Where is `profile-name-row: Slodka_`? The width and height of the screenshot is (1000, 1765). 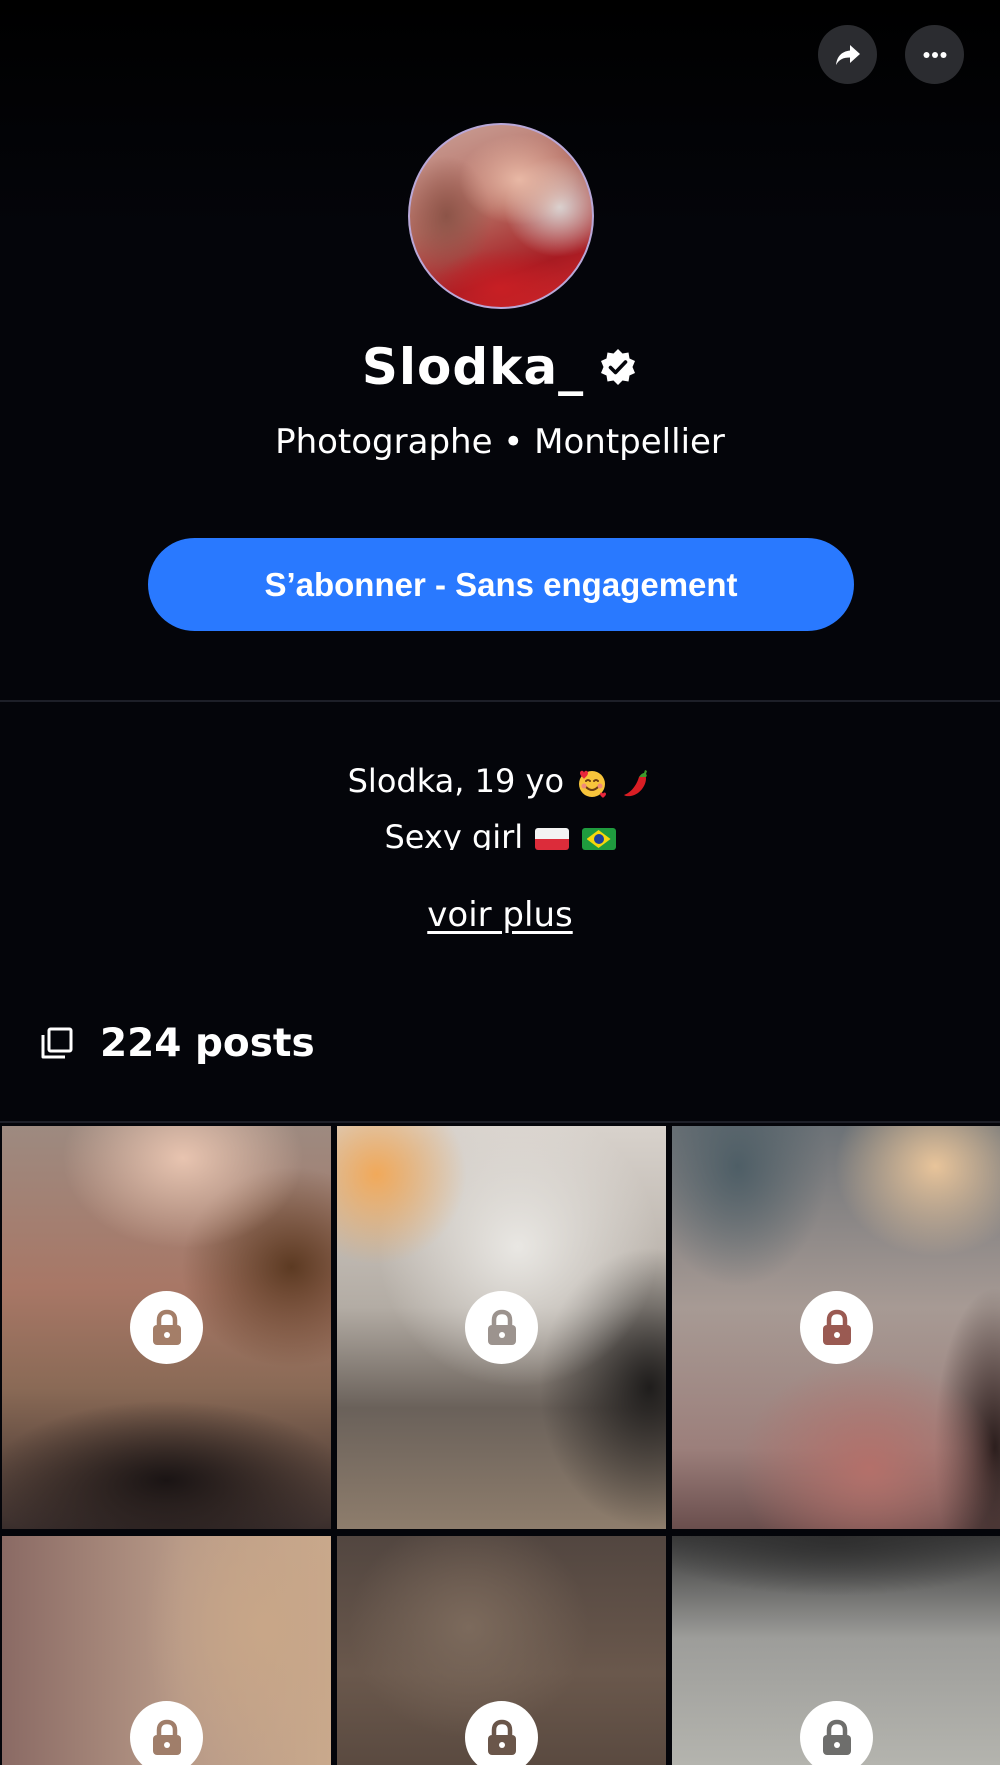 profile-name-row: Slodka_ is located at coordinates (500, 367).